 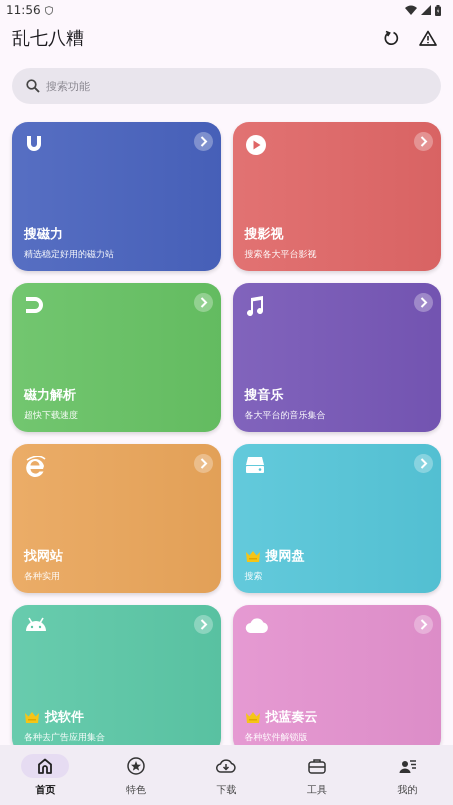 I want to click on card-title: 找网站, so click(x=43, y=556).